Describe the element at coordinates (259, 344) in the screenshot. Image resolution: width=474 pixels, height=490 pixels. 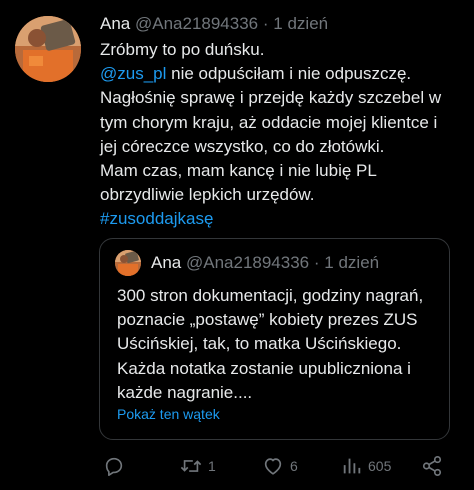
I see `quoted-line: Uścińskiej, tak, to matka Uścińskiego.` at that location.